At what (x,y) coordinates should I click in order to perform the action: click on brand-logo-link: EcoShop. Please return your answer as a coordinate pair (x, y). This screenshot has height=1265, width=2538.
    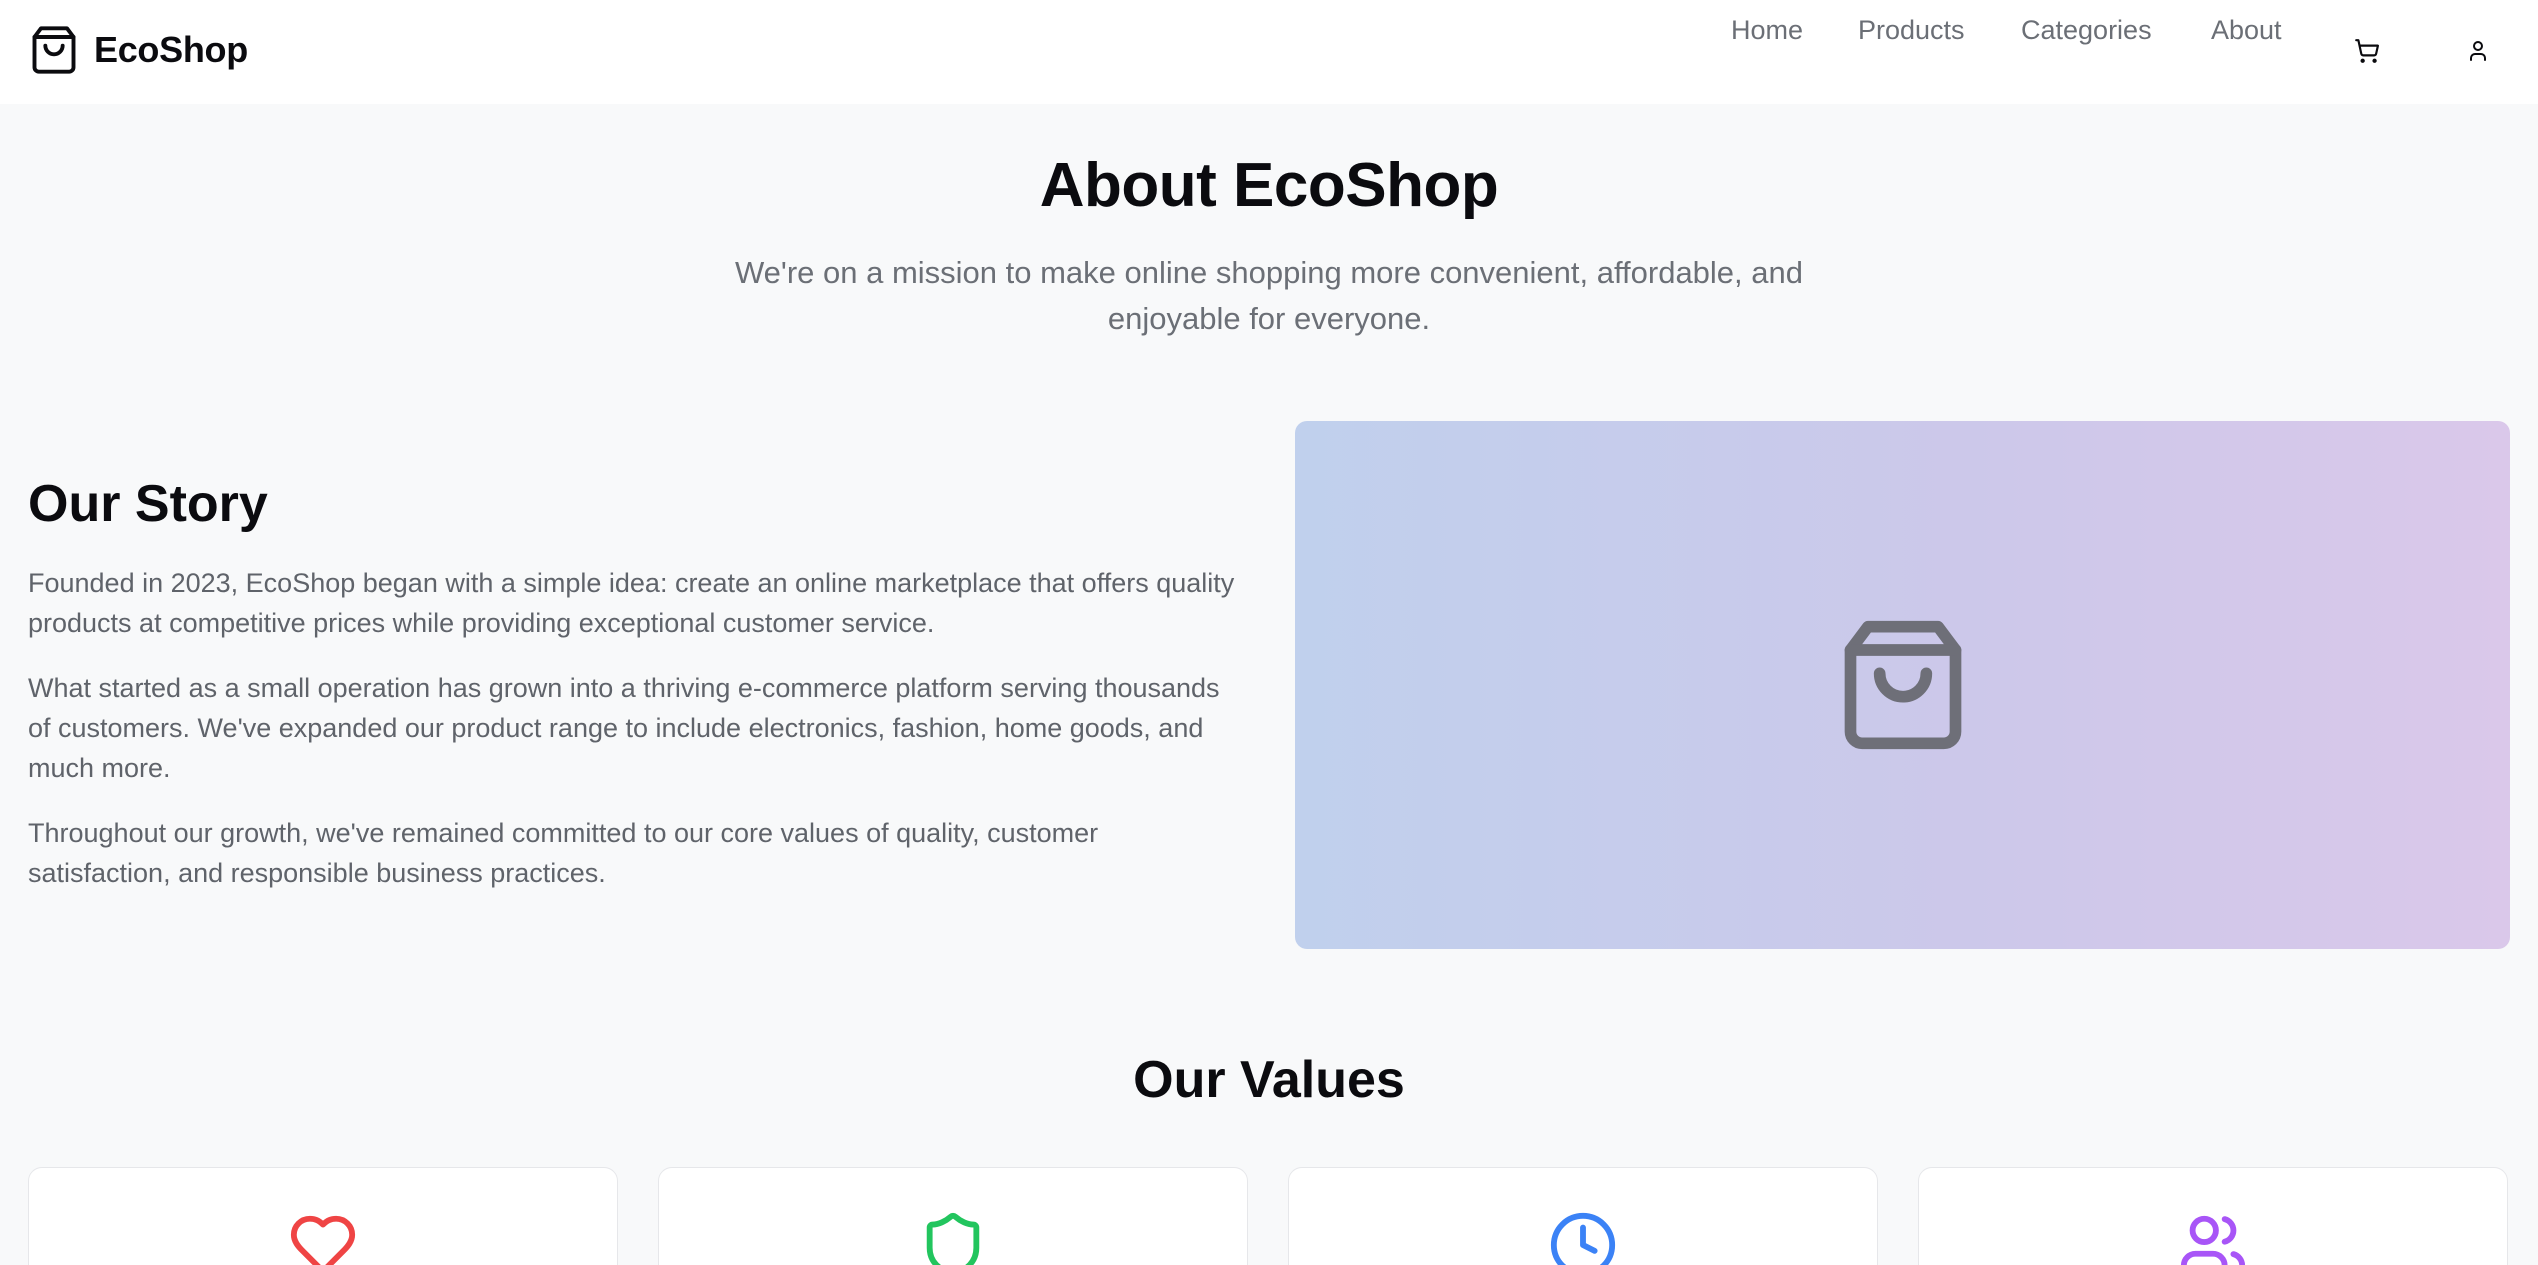
    Looking at the image, I should click on (138, 50).